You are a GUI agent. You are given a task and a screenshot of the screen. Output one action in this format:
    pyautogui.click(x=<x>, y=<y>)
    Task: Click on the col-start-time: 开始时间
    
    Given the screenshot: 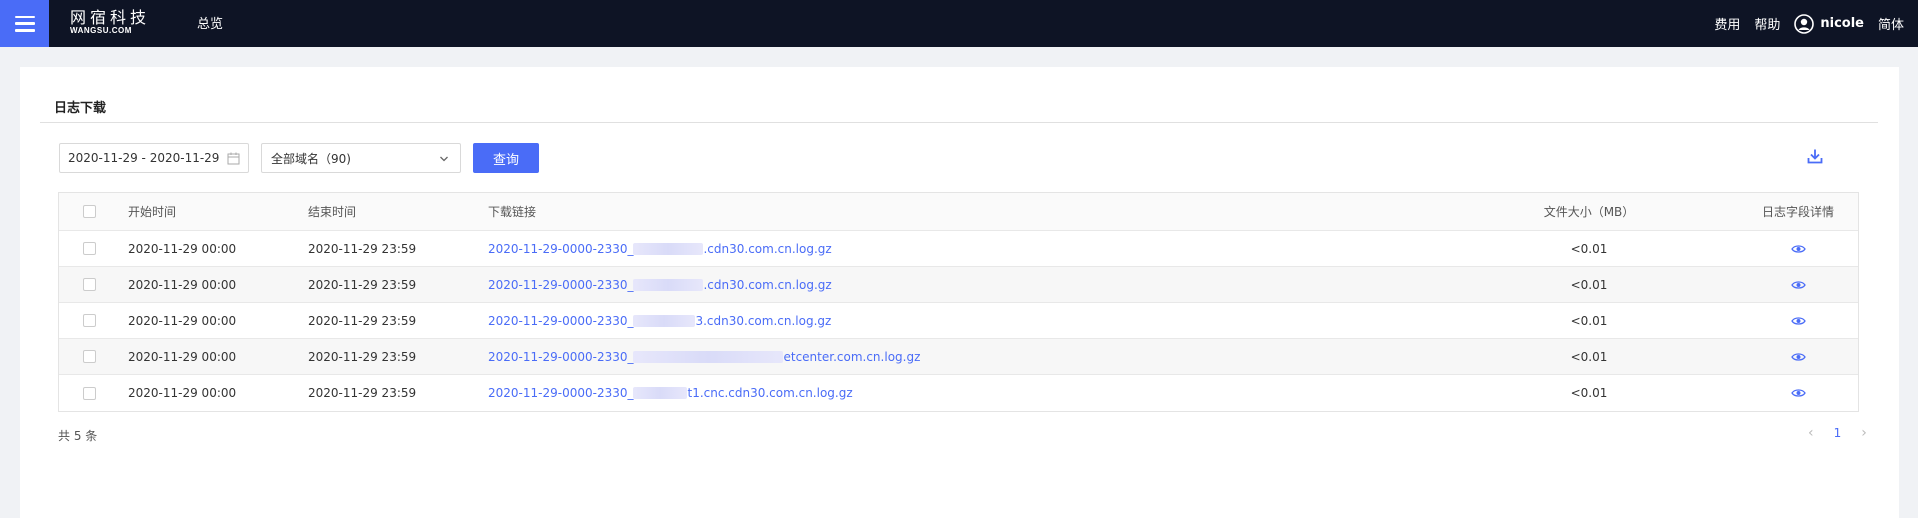 What is the action you would take?
    pyautogui.click(x=152, y=212)
    